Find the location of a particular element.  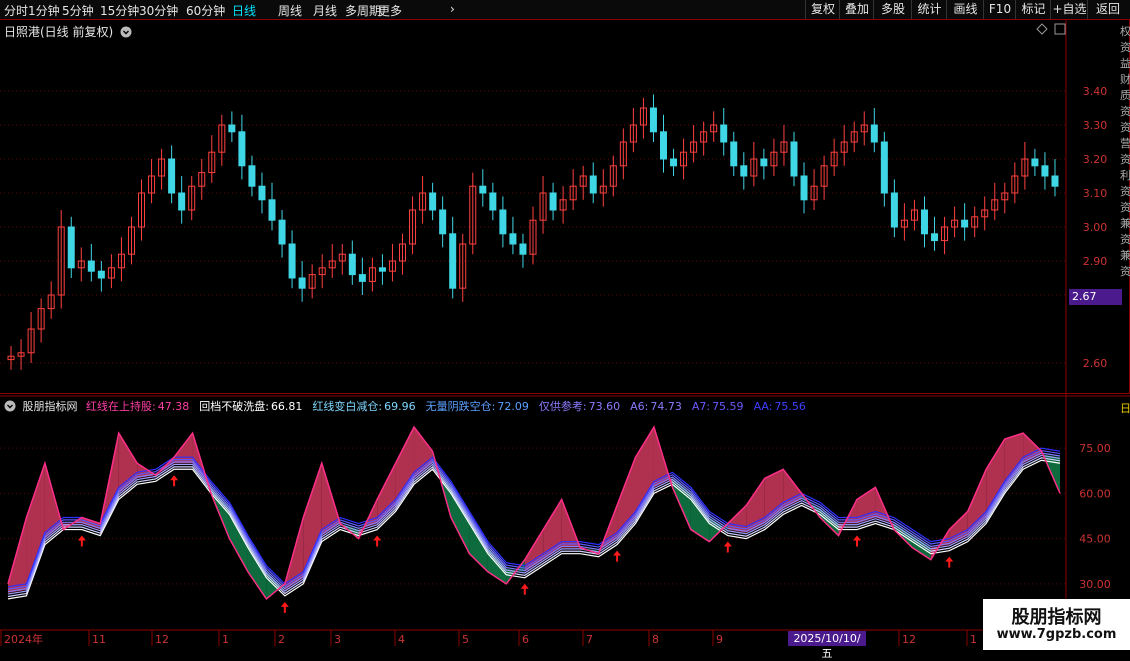

indicator-item-0: 红线在上持股: 47.38 is located at coordinates (140, 406).